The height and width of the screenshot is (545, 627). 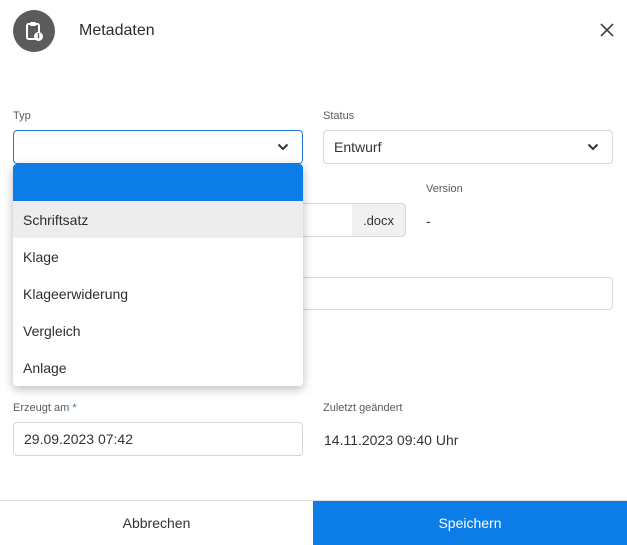 What do you see at coordinates (158, 182) in the screenshot?
I see `dropdown-option-empty` at bounding box center [158, 182].